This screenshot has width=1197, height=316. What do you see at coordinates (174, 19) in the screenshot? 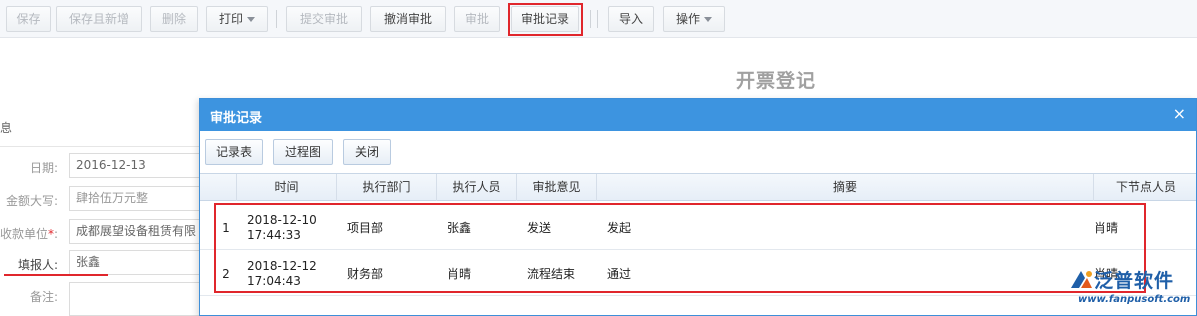
I see `delete-button: 删除` at bounding box center [174, 19].